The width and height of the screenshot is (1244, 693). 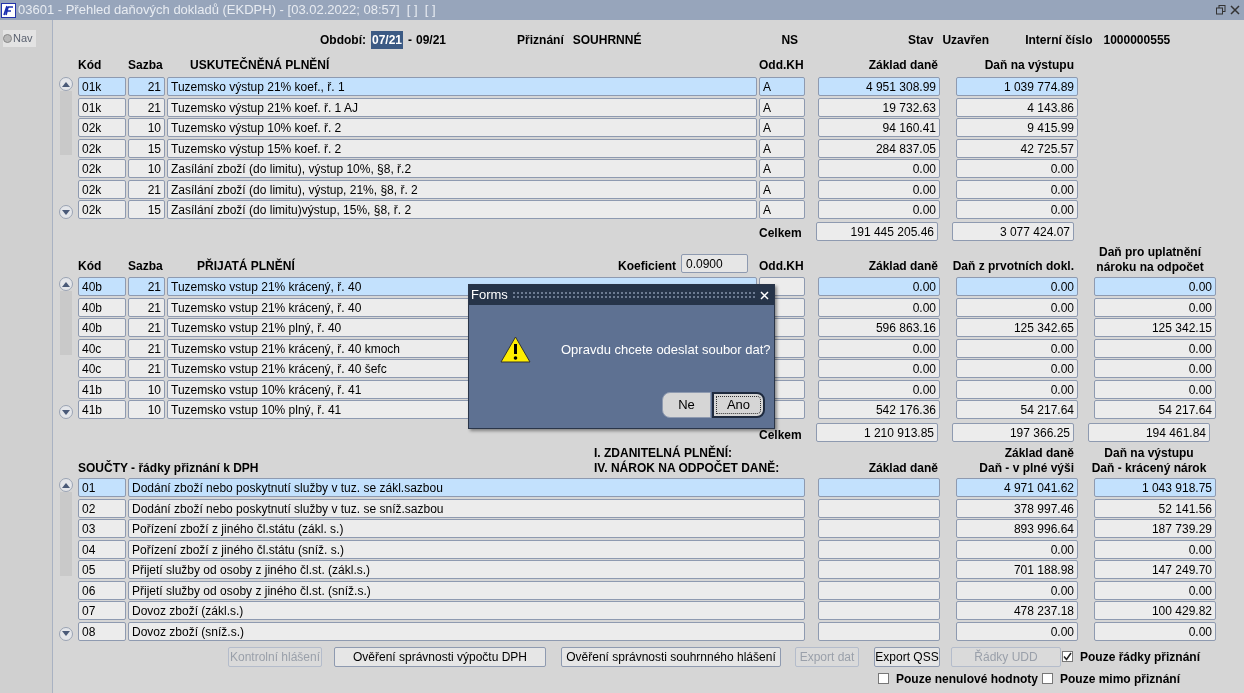 What do you see at coordinates (102, 487) in the screenshot?
I see `code-cell: 01` at bounding box center [102, 487].